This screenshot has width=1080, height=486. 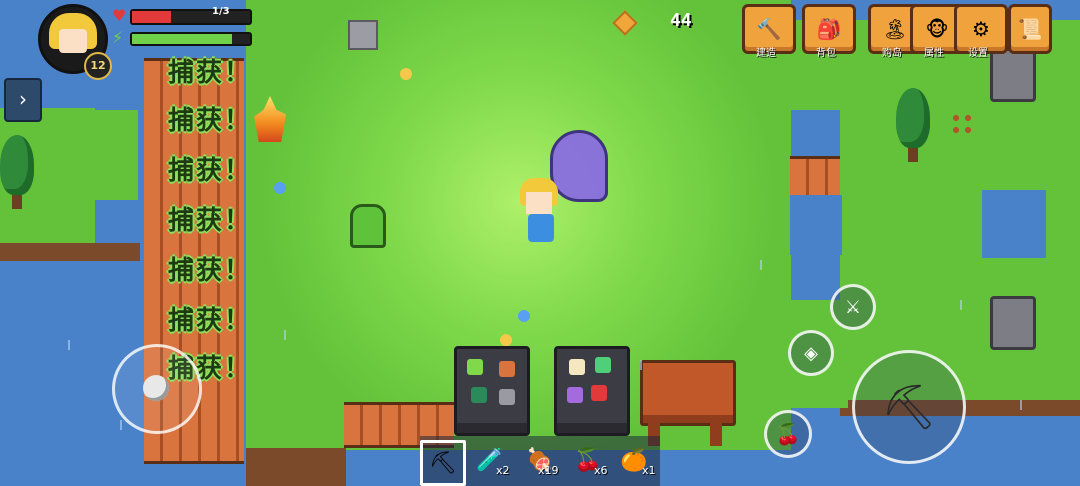 I want to click on forge-station, so click(x=592, y=391).